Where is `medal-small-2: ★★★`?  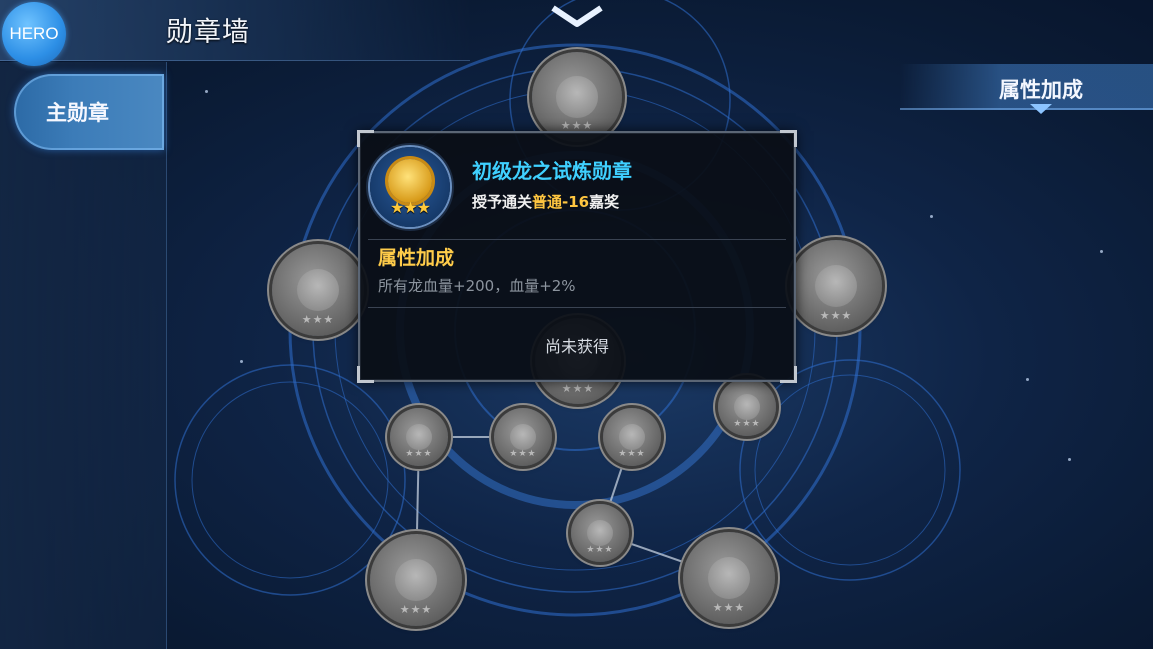 medal-small-2: ★★★ is located at coordinates (523, 437).